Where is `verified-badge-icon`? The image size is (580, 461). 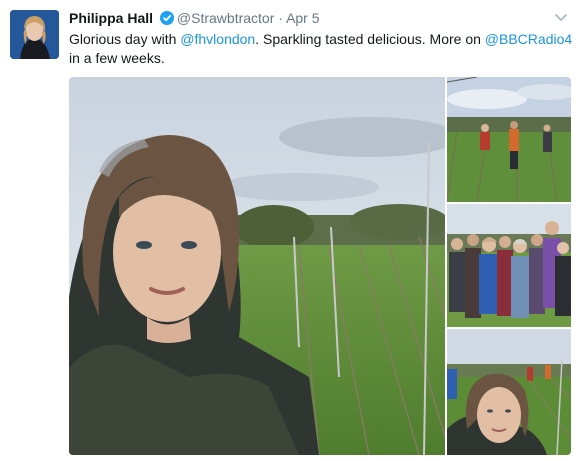
verified-badge-icon is located at coordinates (166, 20).